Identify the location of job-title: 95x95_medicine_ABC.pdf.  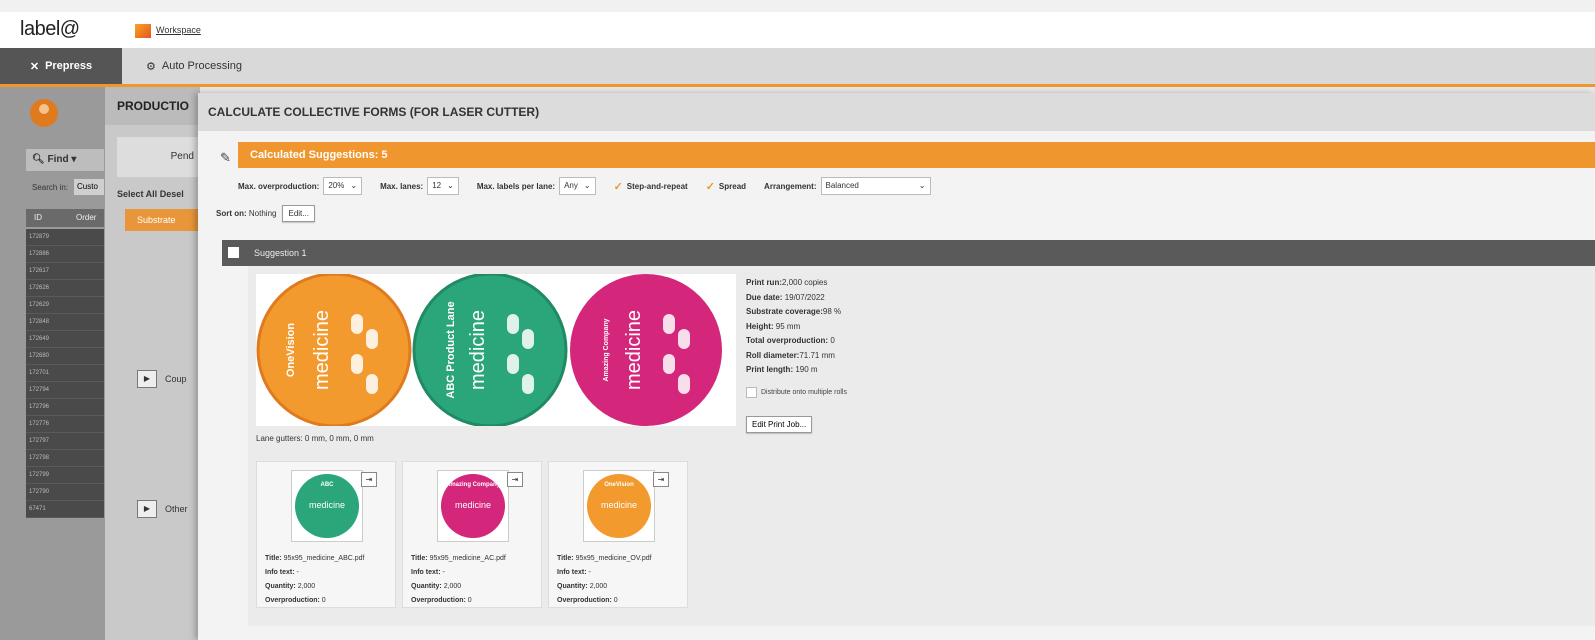
(324, 558).